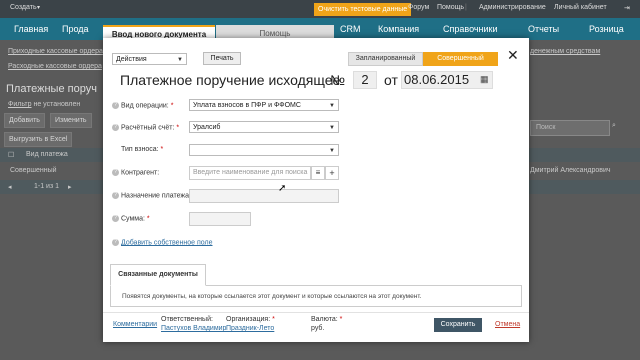  What do you see at coordinates (282, 188) in the screenshot?
I see `mouse-cursor-icon: ➚` at bounding box center [282, 188].